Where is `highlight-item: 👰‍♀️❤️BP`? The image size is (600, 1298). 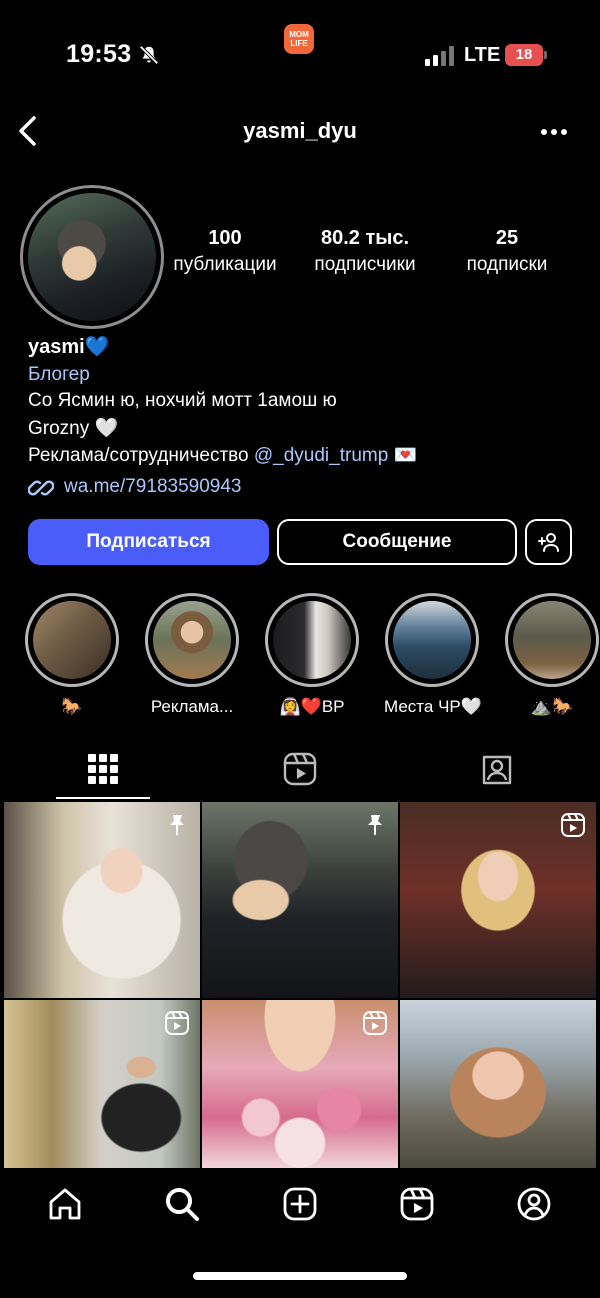 highlight-item: 👰‍♀️❤️BP is located at coordinates (312, 655).